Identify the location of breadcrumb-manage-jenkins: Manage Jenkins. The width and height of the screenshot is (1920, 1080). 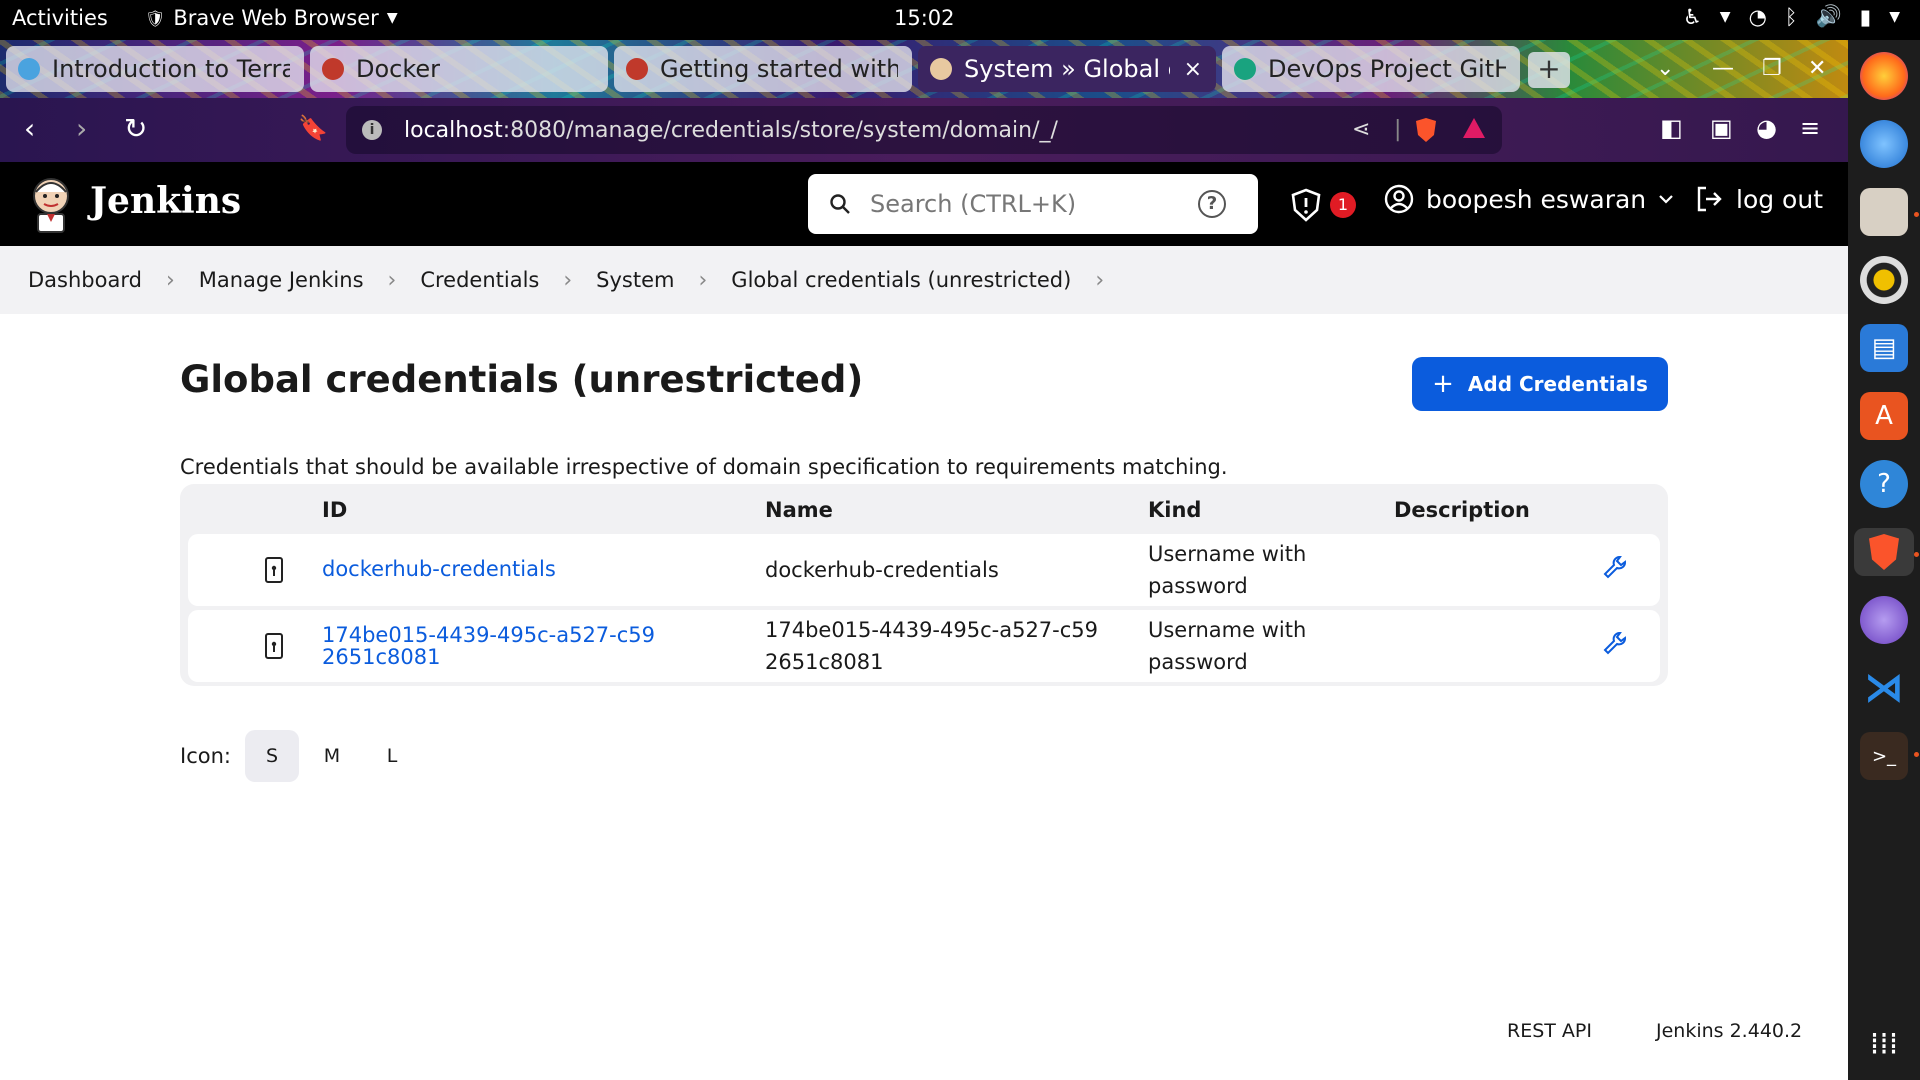
(281, 280).